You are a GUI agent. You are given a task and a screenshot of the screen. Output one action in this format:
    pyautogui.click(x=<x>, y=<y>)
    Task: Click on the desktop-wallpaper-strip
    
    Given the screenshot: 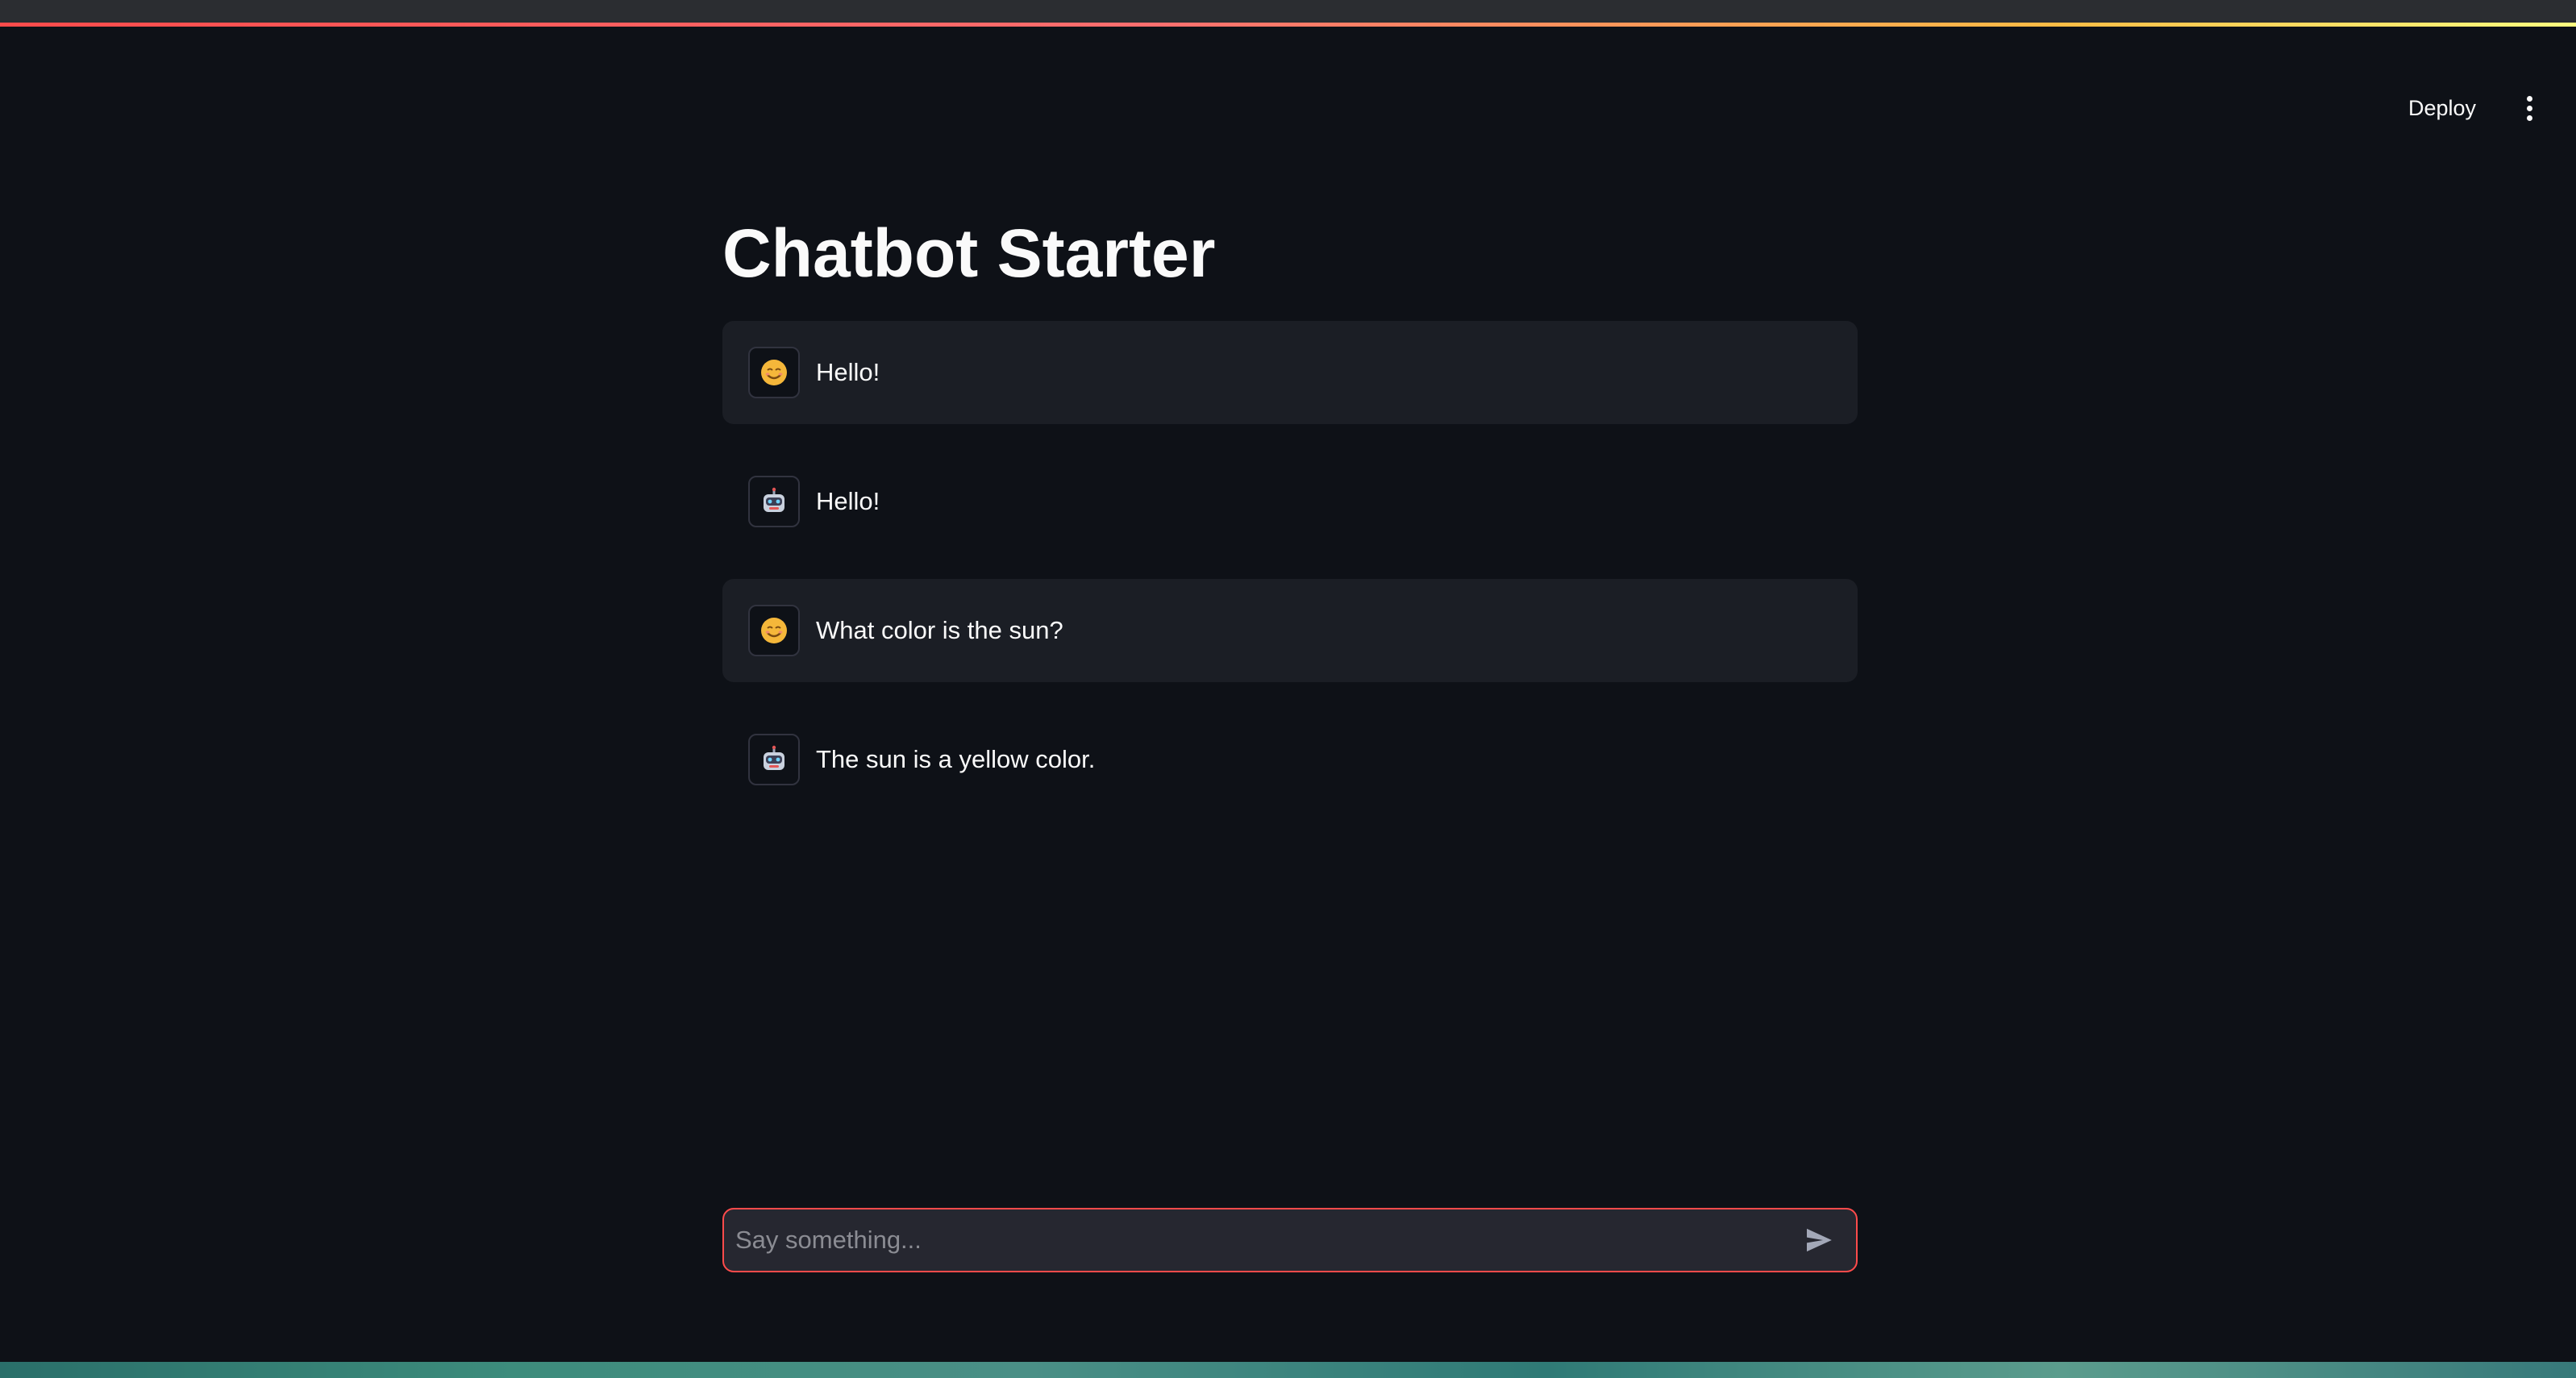 What is the action you would take?
    pyautogui.click(x=1288, y=1370)
    